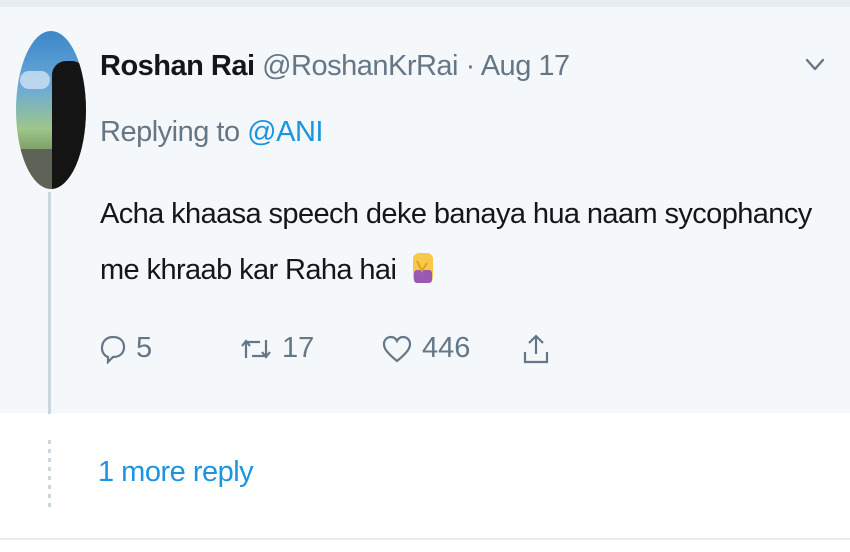 The image size is (850, 552). Describe the element at coordinates (422, 268) in the screenshot. I see `woman-facepalming-emoji-icon` at that location.